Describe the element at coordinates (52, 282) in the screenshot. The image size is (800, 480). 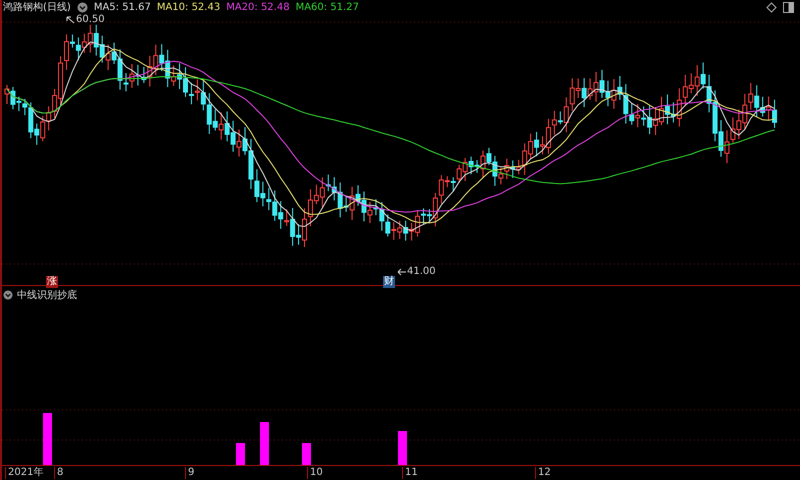
I see `event-badge: 涨` at that location.